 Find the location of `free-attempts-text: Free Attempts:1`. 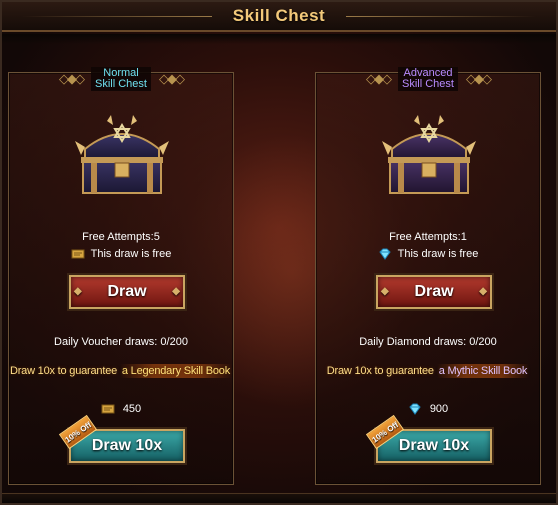

free-attempts-text: Free Attempts:1 is located at coordinates (428, 237).